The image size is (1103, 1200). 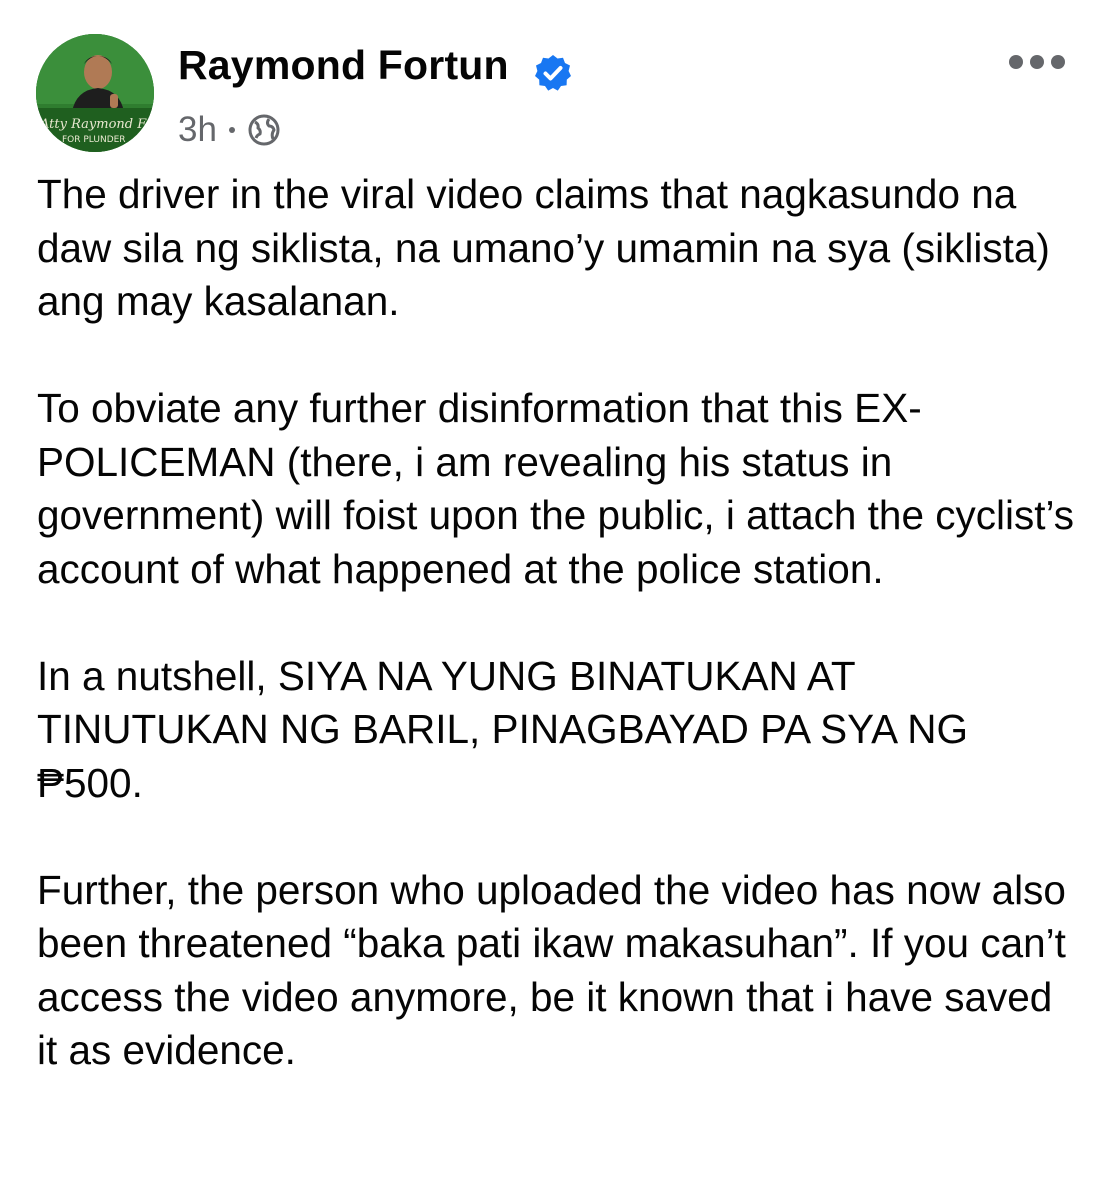 I want to click on avatar-caption-line2: FOR PLUNDER, so click(x=94, y=140).